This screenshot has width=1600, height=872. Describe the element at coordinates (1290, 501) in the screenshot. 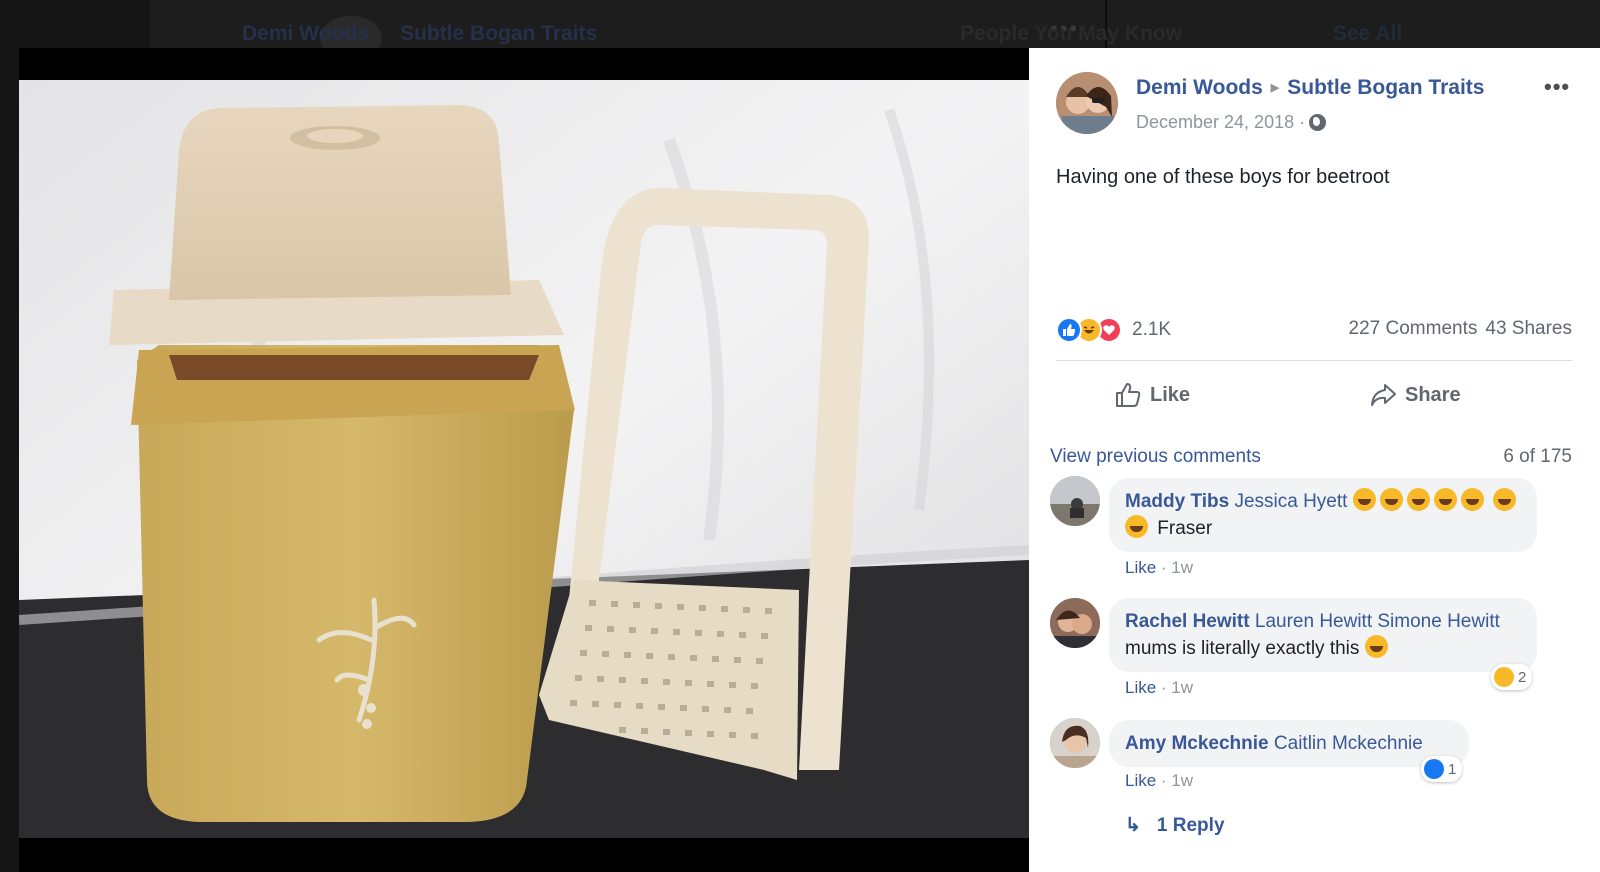

I see `tagged-user: Jessica Hyett` at that location.